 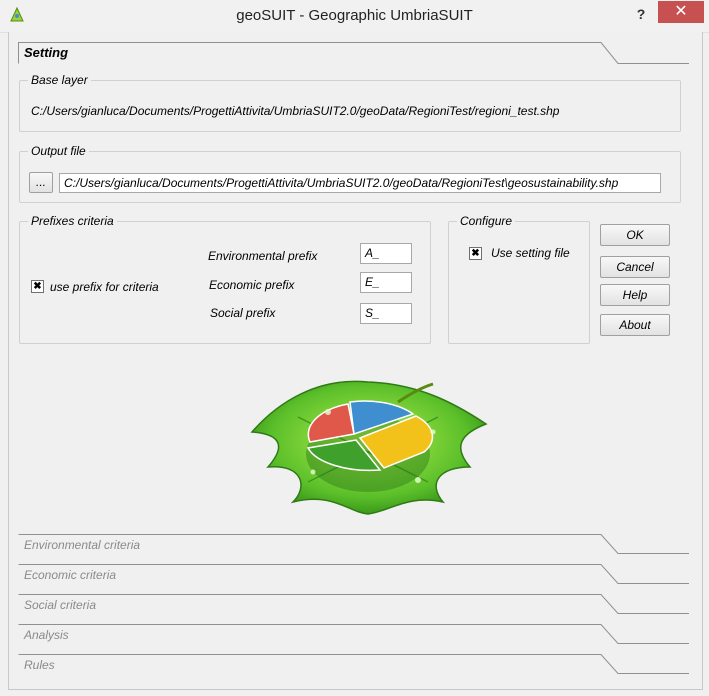 I want to click on tab-rules-outline, so click(x=353, y=664).